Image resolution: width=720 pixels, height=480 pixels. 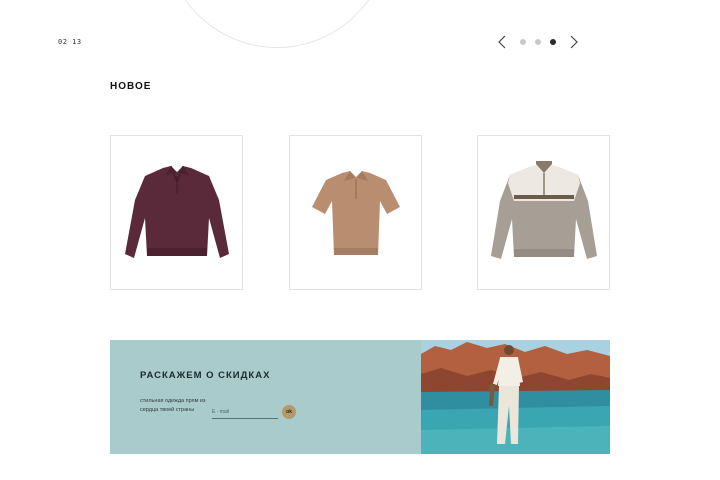 What do you see at coordinates (515, 397) in the screenshot?
I see `banner-photo-man-at-sea` at bounding box center [515, 397].